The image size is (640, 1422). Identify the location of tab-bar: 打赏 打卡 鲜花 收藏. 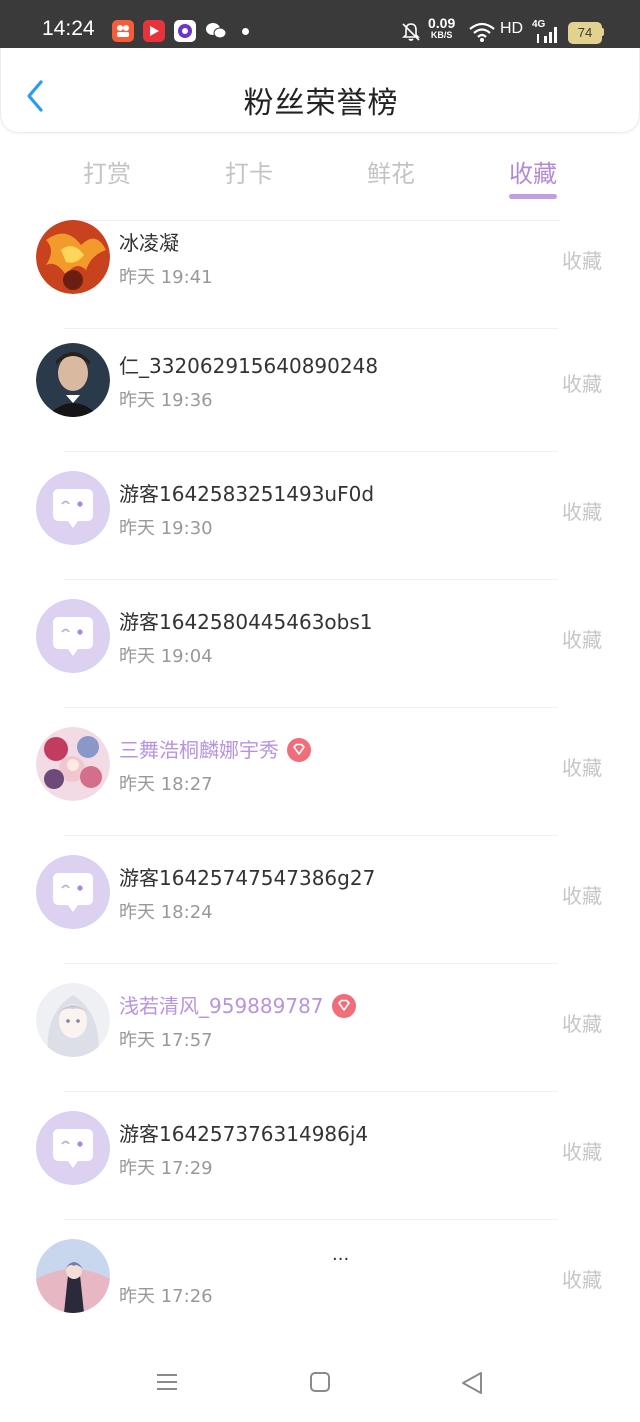
(320, 175).